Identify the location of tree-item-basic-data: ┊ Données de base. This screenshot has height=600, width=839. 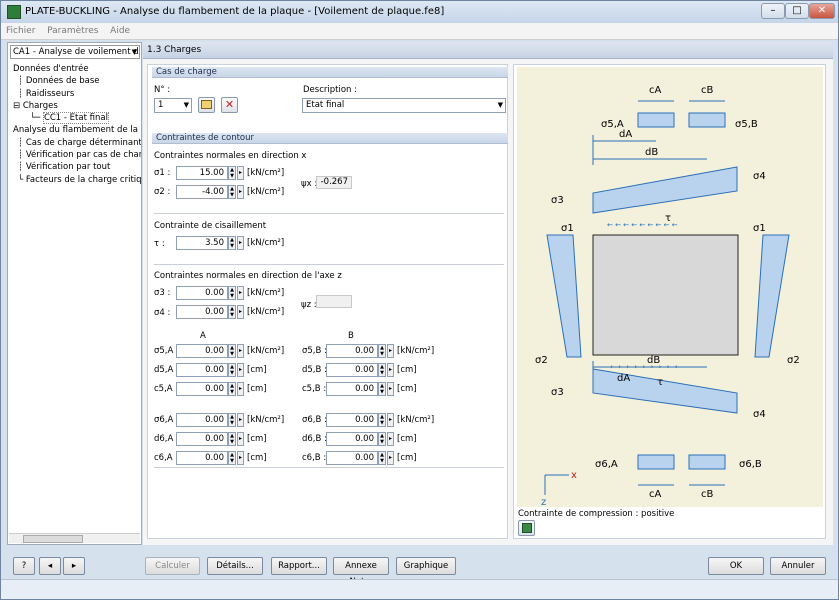
(75, 81).